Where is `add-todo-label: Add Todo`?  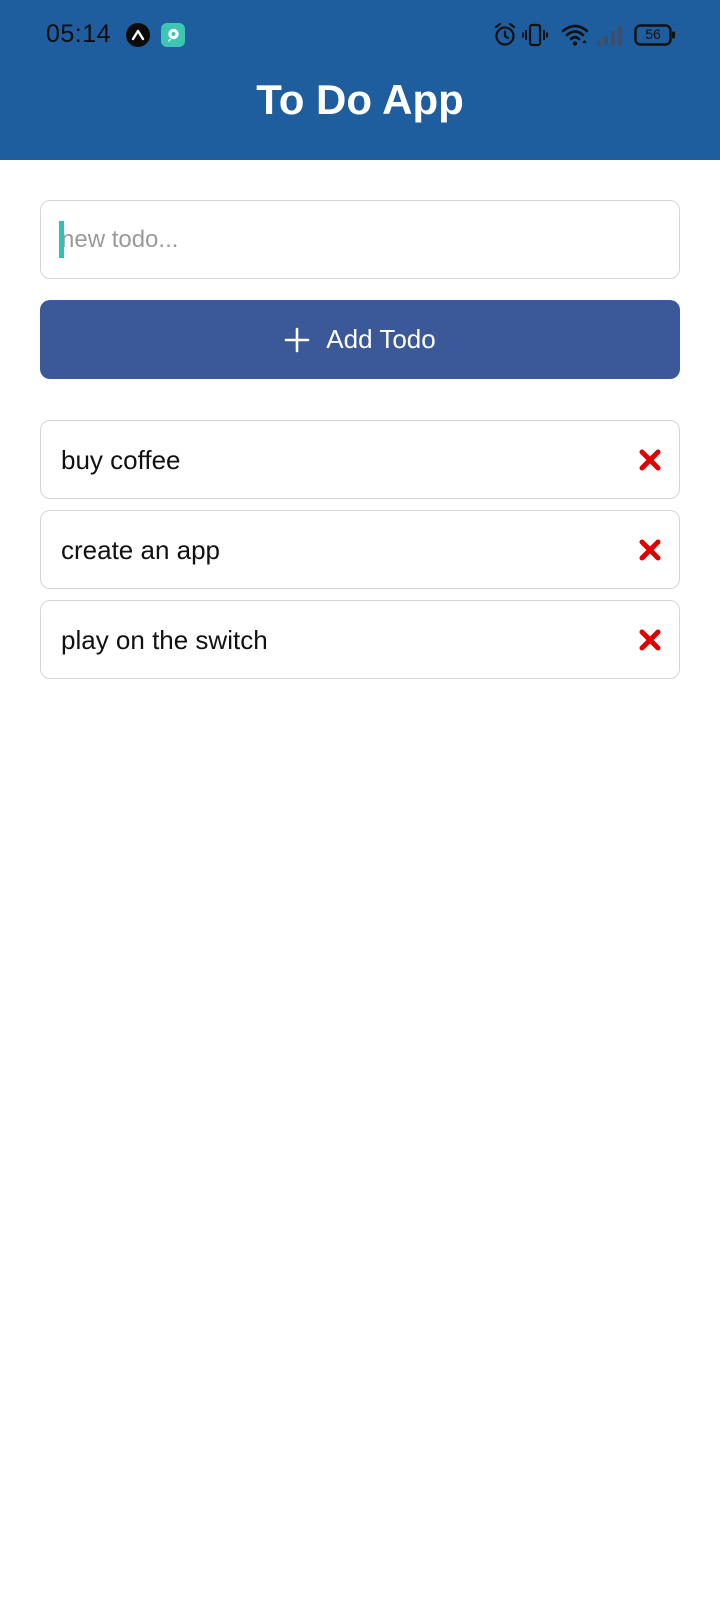 add-todo-label: Add Todo is located at coordinates (381, 339).